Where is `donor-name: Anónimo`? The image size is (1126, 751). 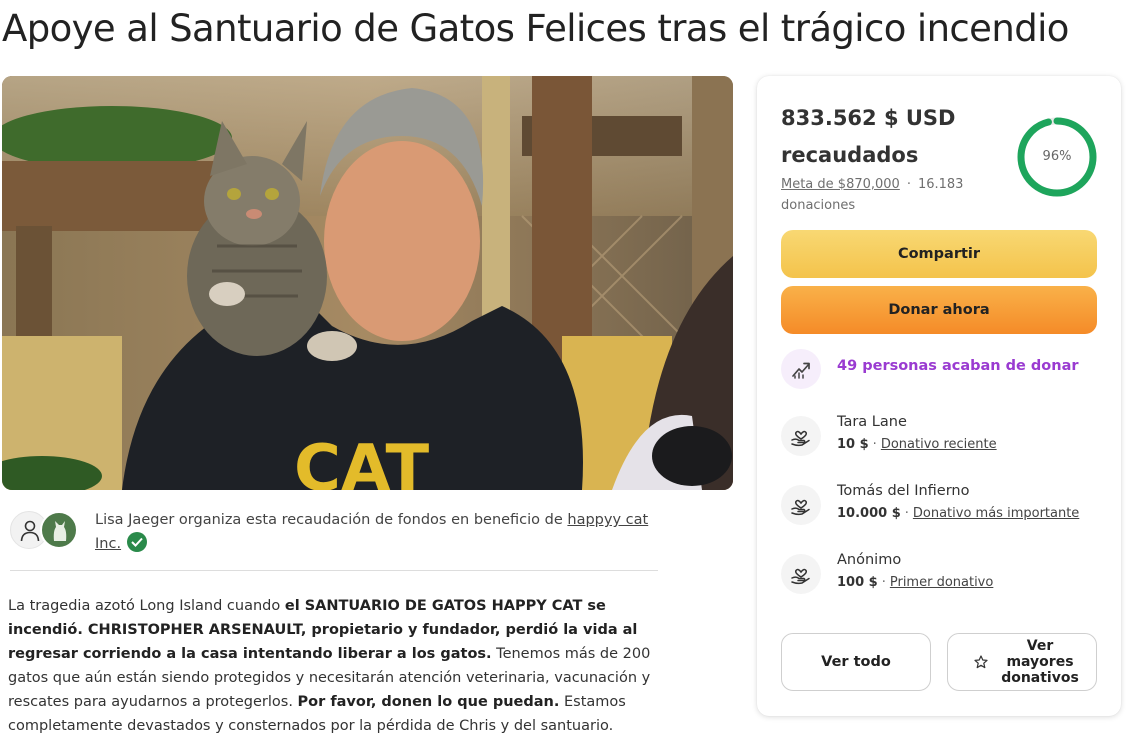 donor-name: Anónimo is located at coordinates (869, 560).